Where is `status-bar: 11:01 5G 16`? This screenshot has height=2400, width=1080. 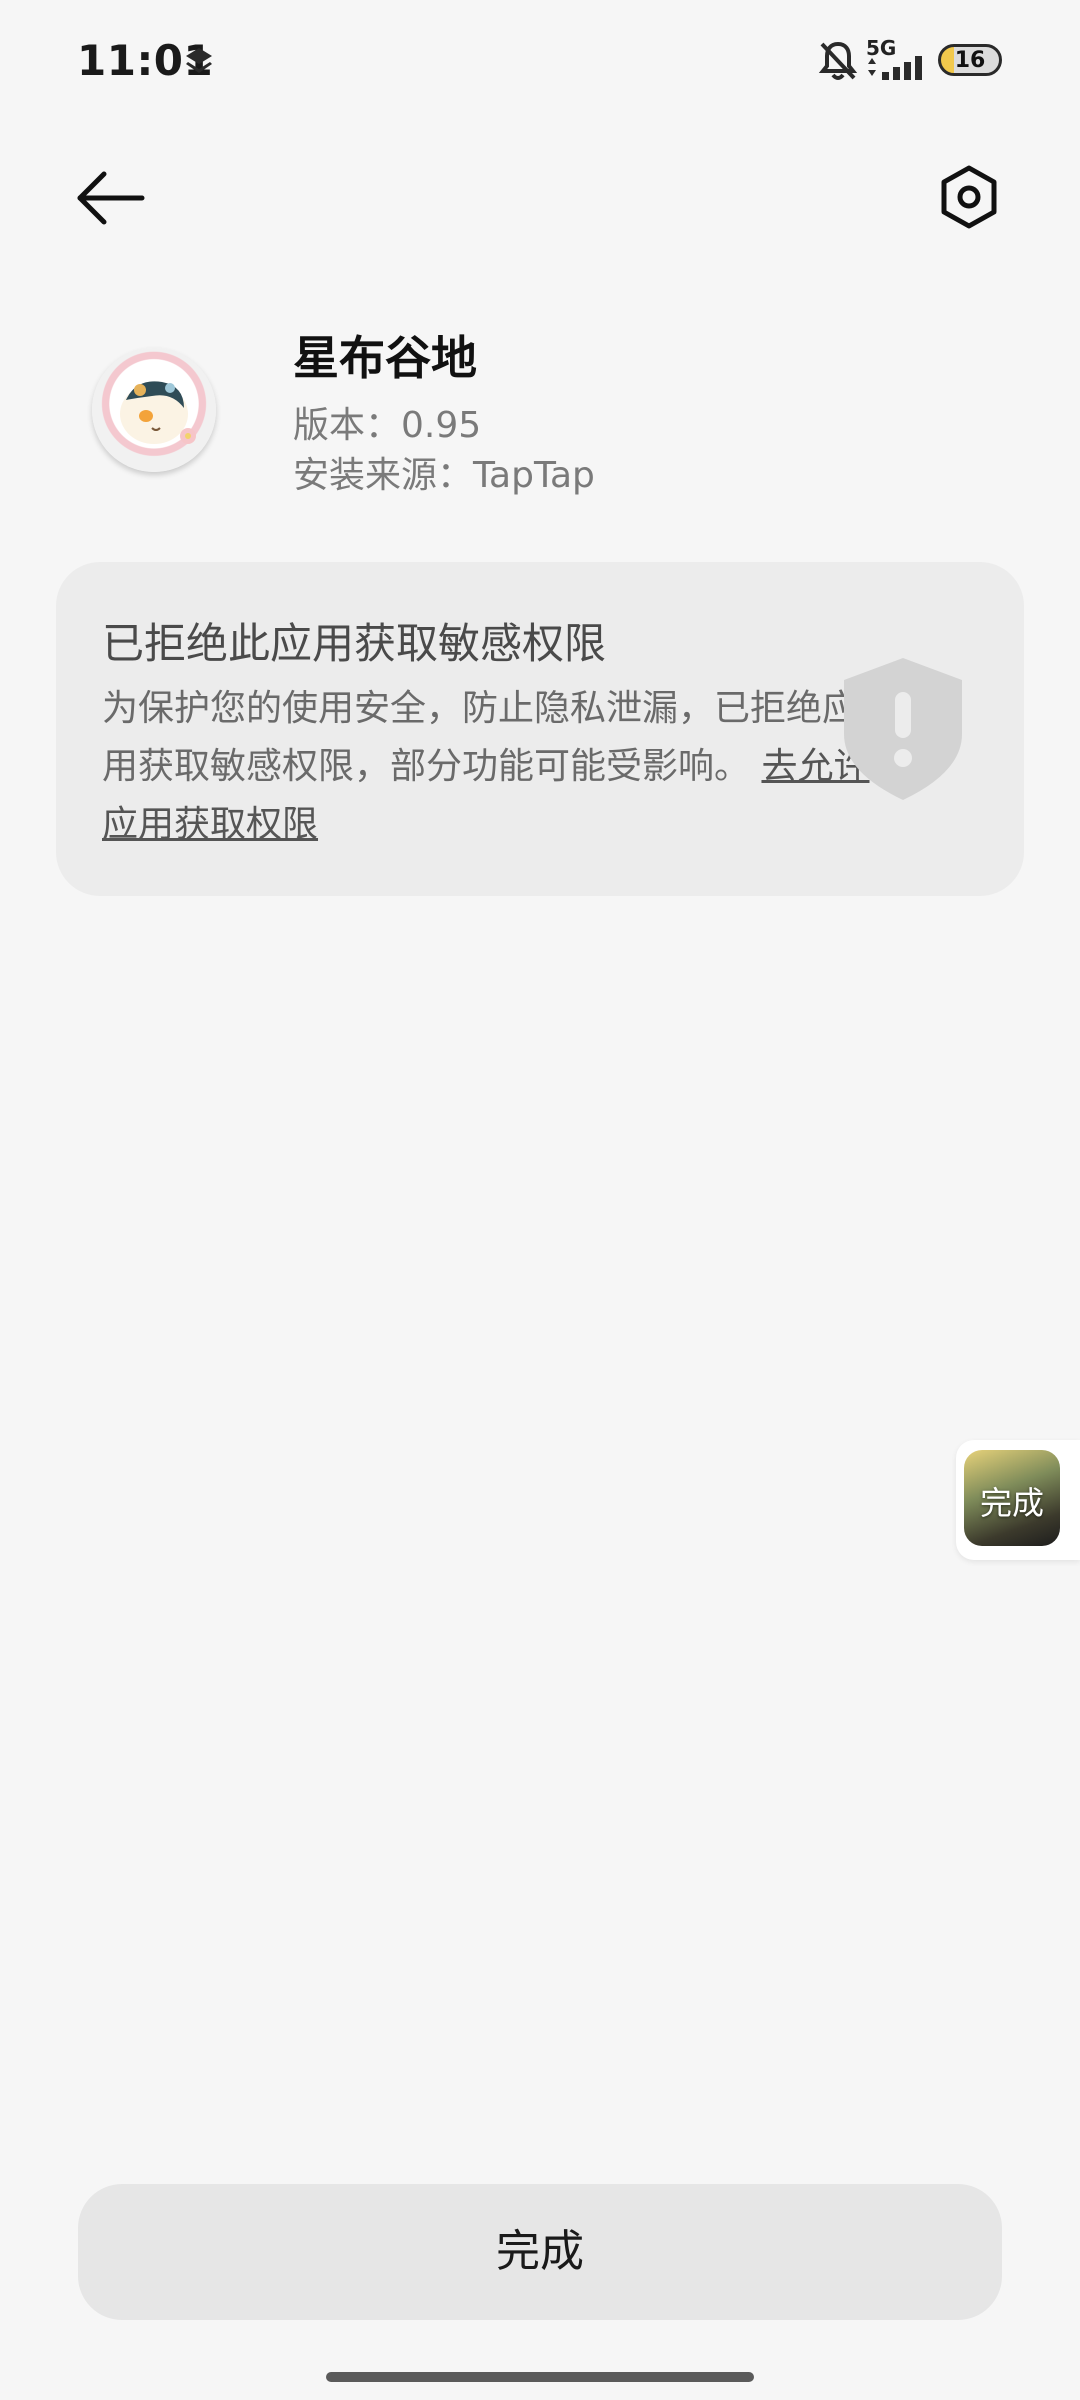
status-bar: 11:01 5G 16 is located at coordinates (540, 62).